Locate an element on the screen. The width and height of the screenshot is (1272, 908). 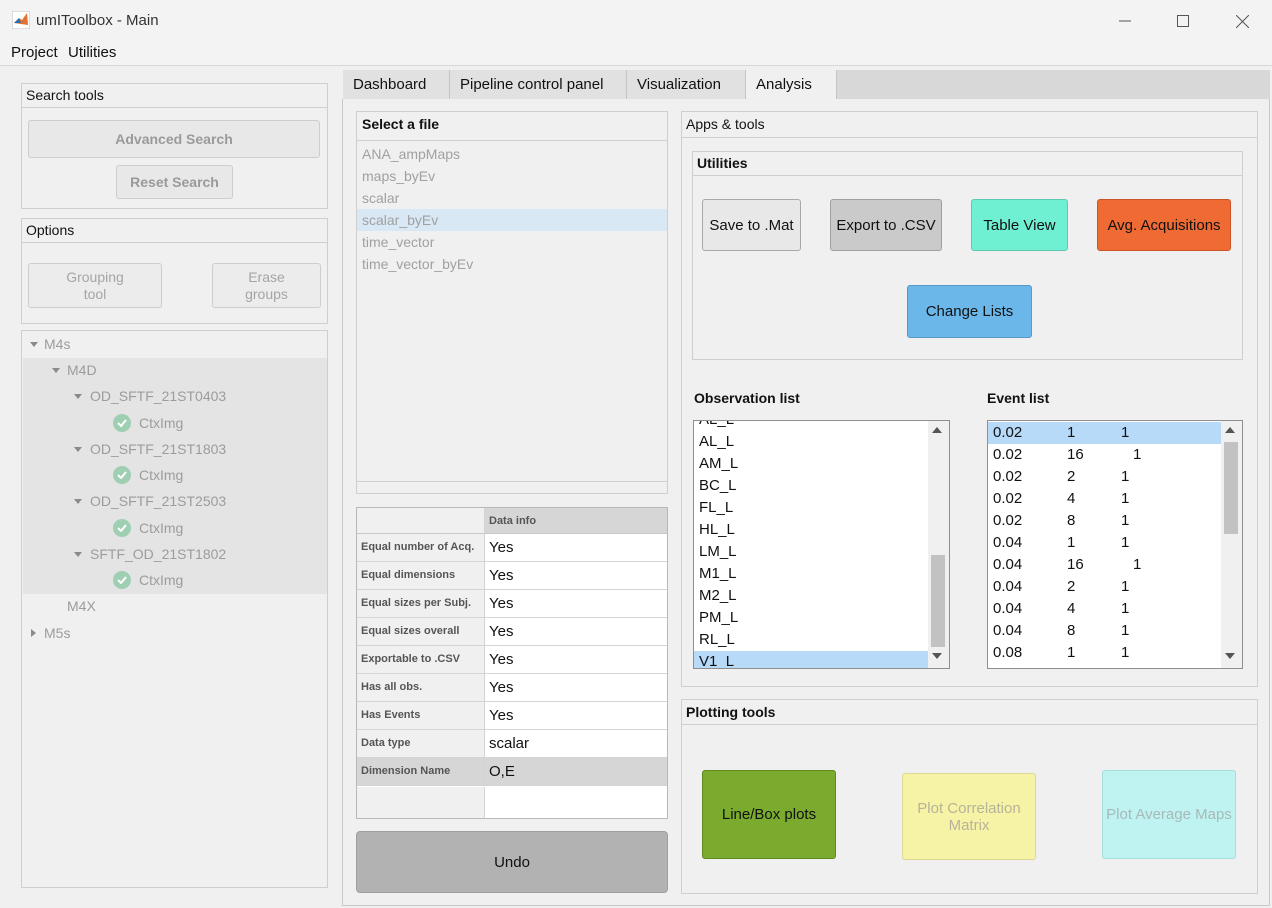
close-icon is located at coordinates (1242, 21).